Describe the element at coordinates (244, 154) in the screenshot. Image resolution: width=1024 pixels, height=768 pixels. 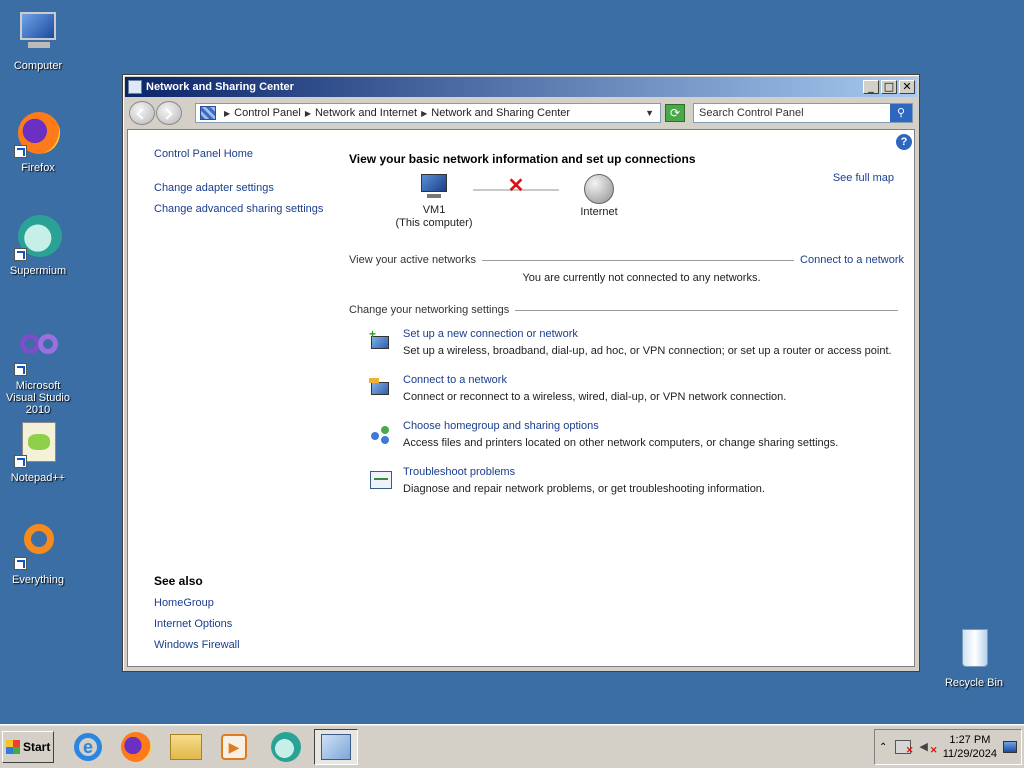
I see `control-panel-home-link: Control Panel Home` at that location.